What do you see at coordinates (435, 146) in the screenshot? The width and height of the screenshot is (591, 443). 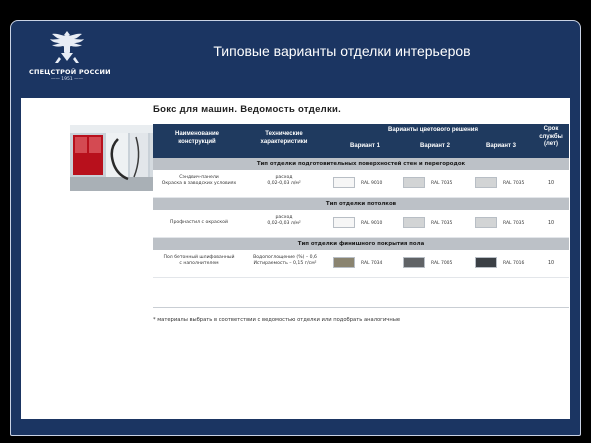 I see `col-header-variant-2: Вариант 2` at bounding box center [435, 146].